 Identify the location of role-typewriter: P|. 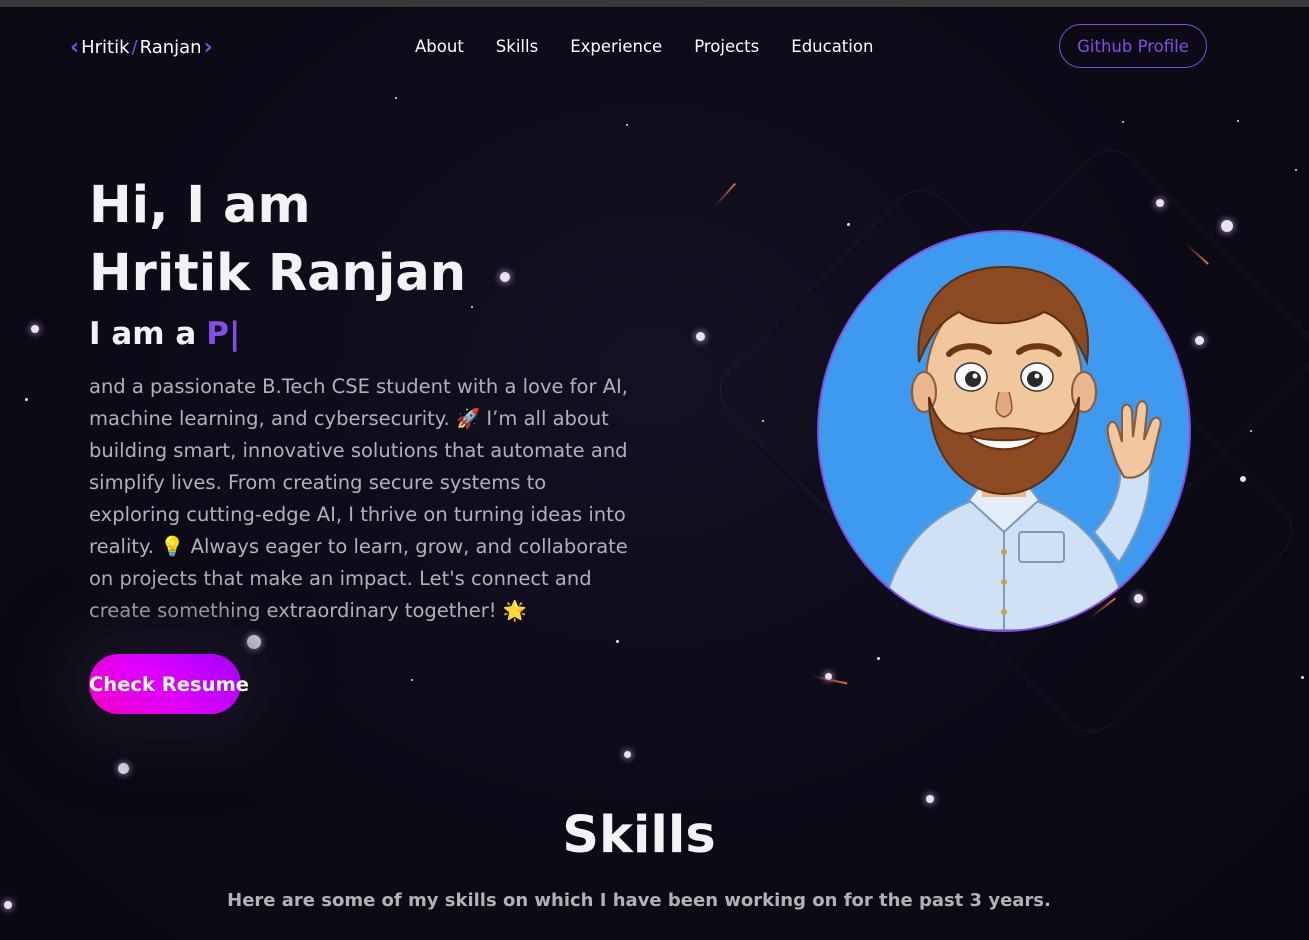
(223, 334).